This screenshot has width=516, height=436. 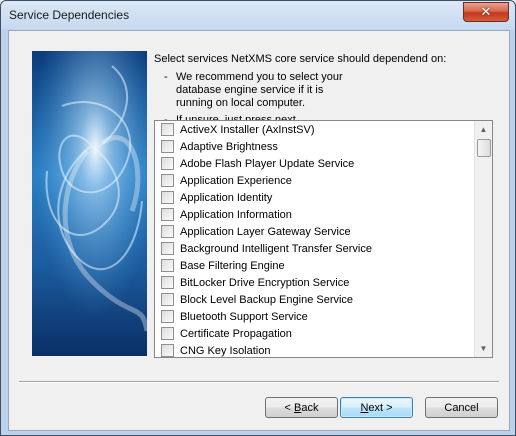 What do you see at coordinates (265, 282) in the screenshot?
I see `service-label: BitLocker Drive Encryption Service` at bounding box center [265, 282].